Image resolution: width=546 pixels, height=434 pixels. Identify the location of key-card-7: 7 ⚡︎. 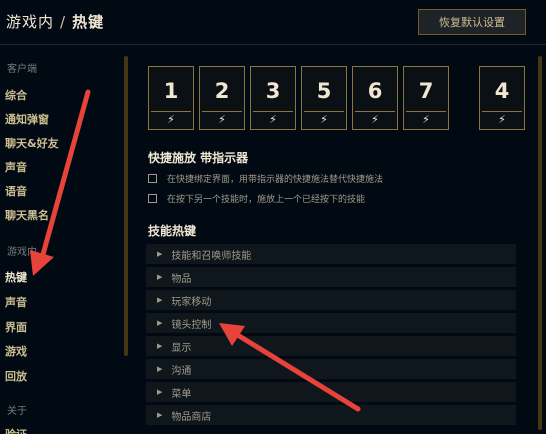
(426, 98).